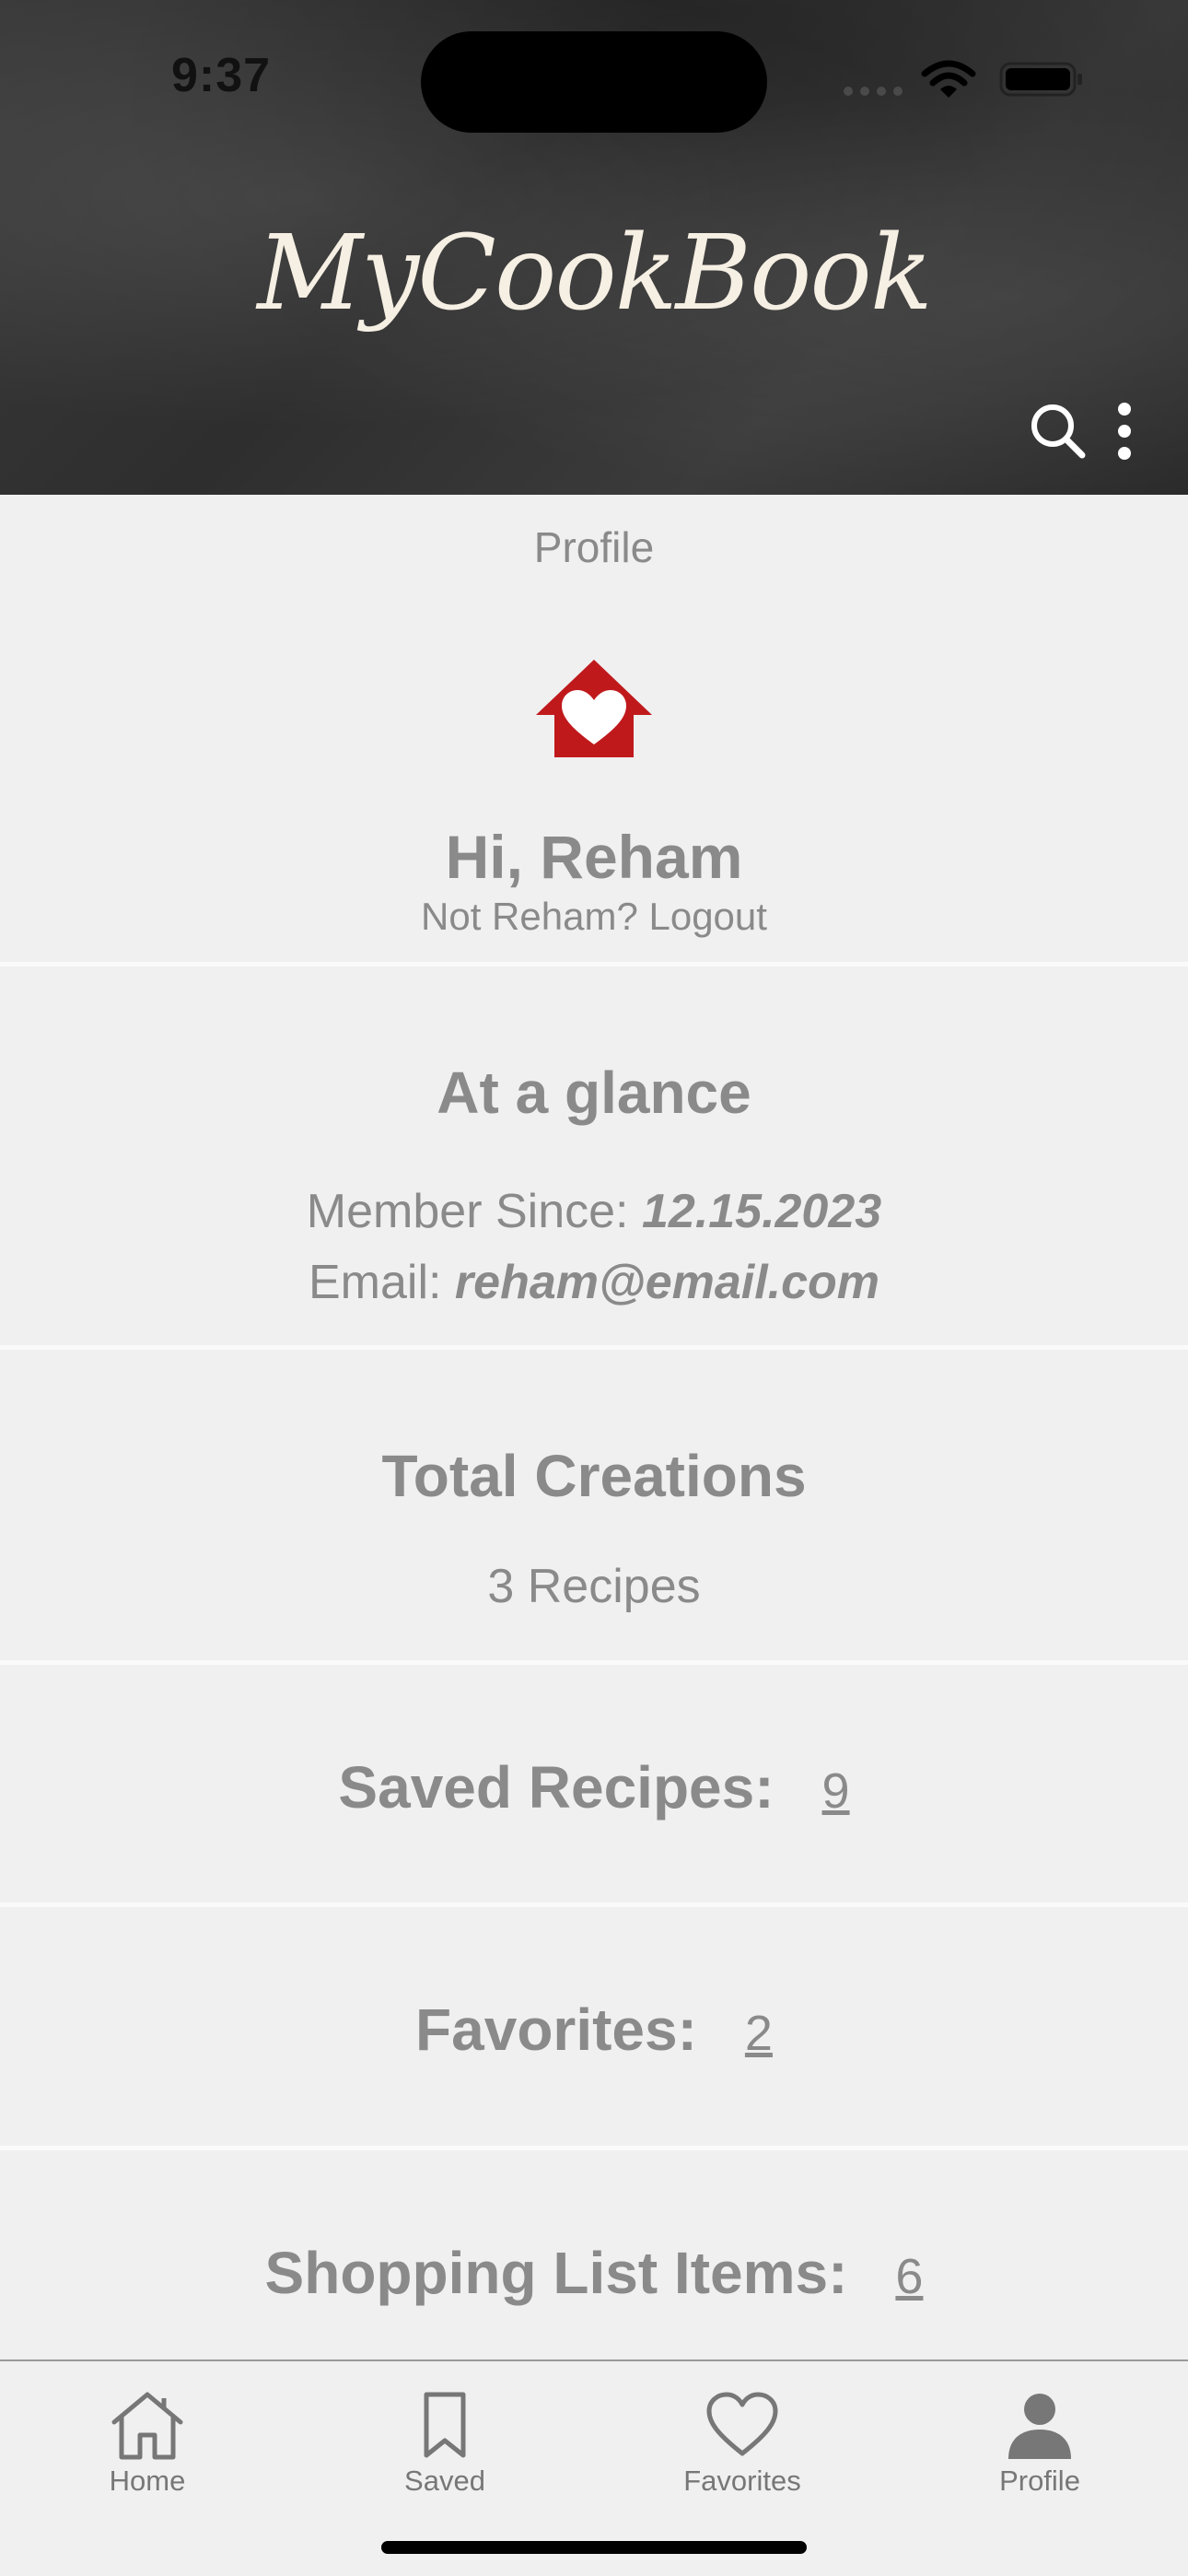 The image size is (1188, 2576). I want to click on member-since-label: Member Since:, so click(468, 1211).